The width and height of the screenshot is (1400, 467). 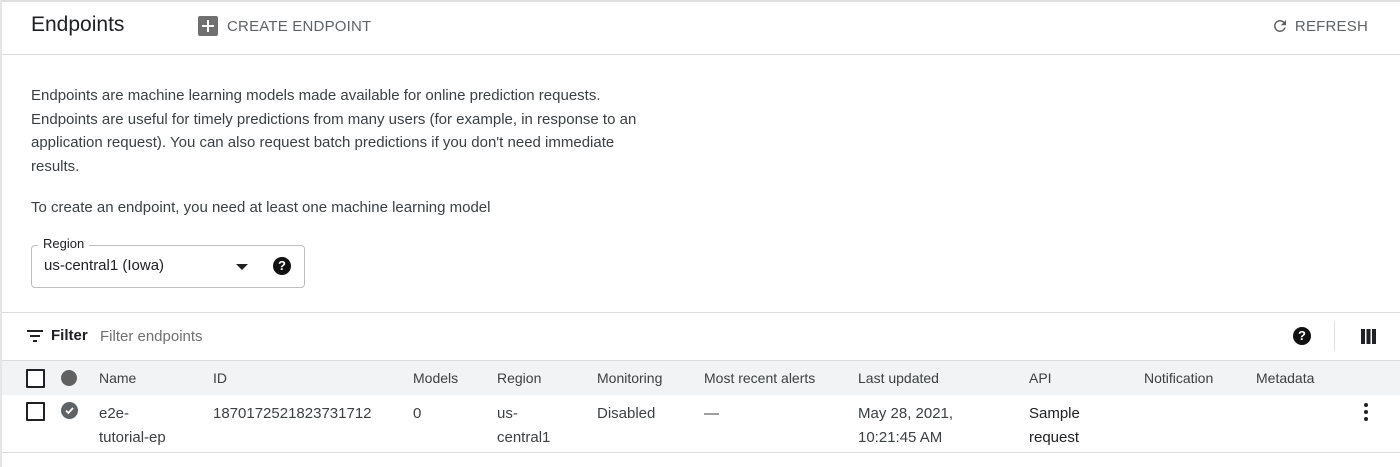 I want to click on refresh-button: REFRESH, so click(x=1319, y=26).